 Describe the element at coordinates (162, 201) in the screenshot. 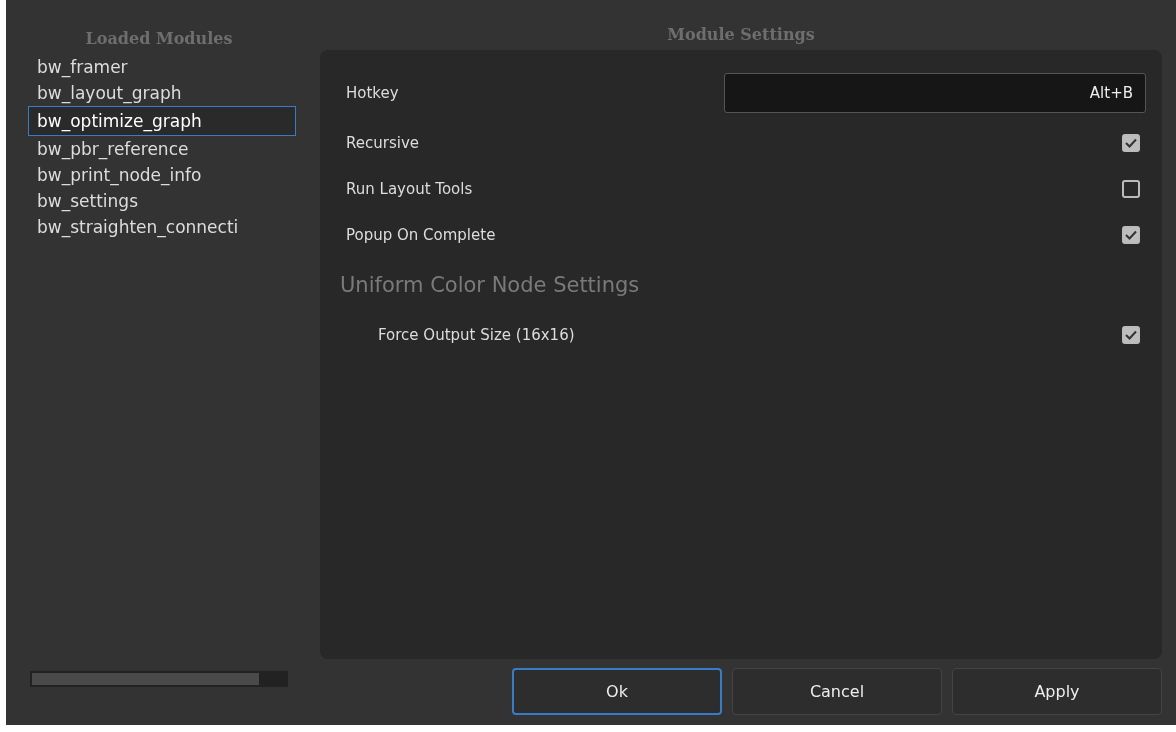

I see `module-item: bw_settings` at that location.